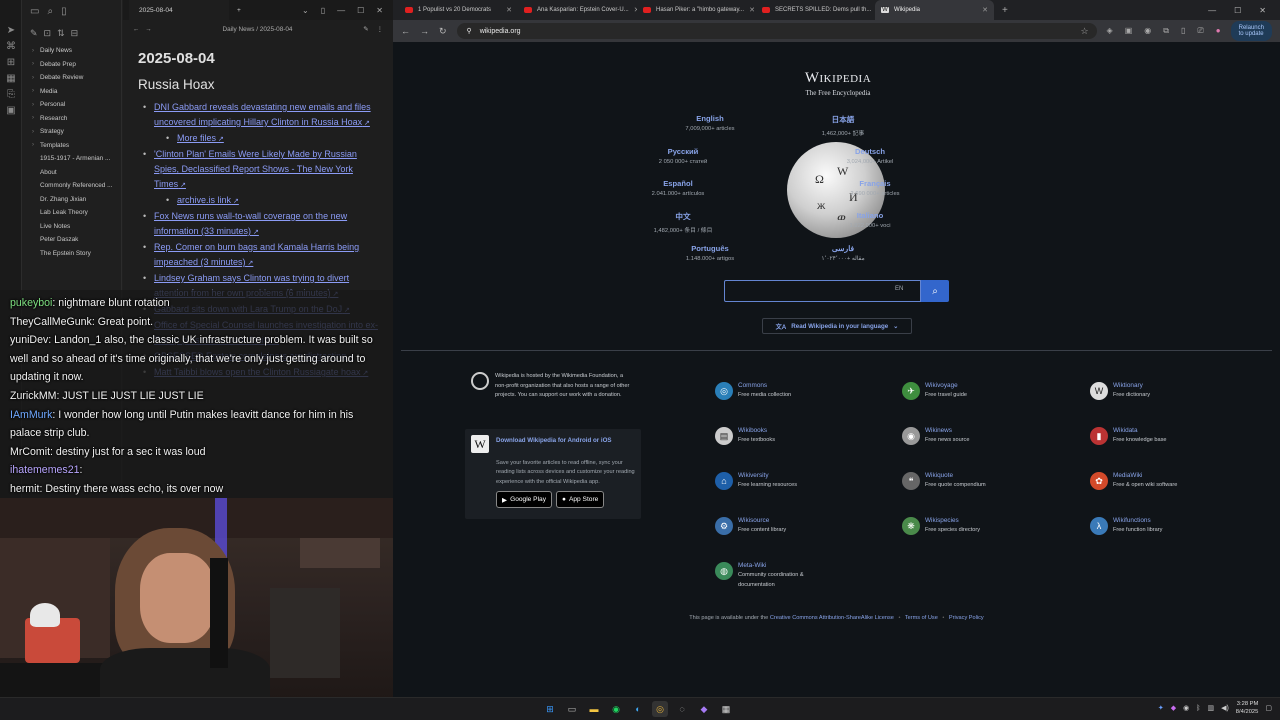  I want to click on address-bar: ⚲ wikipedia.org ☆, so click(776, 31).